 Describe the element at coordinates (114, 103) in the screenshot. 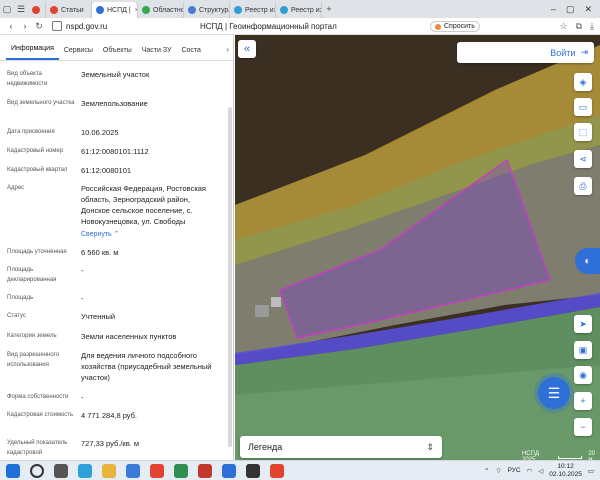

I see `row-value: Землепользование` at that location.